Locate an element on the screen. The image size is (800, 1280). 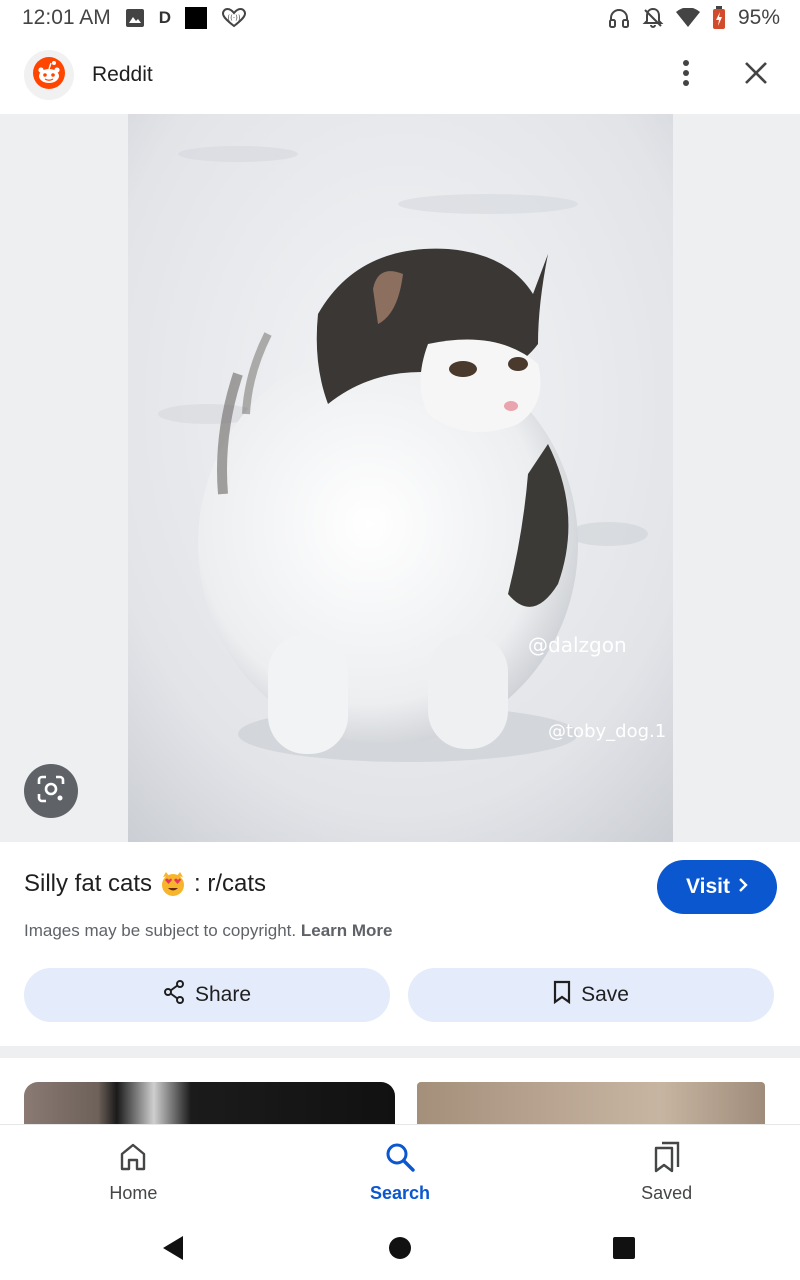
bookmark-icon is located at coordinates (562, 995).